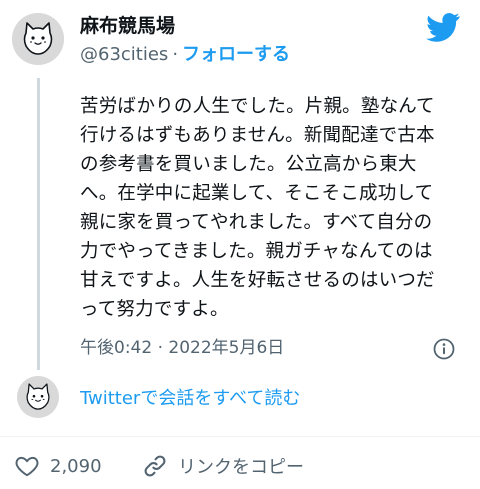 The height and width of the screenshot is (489, 480). I want to click on link-icon, so click(155, 466).